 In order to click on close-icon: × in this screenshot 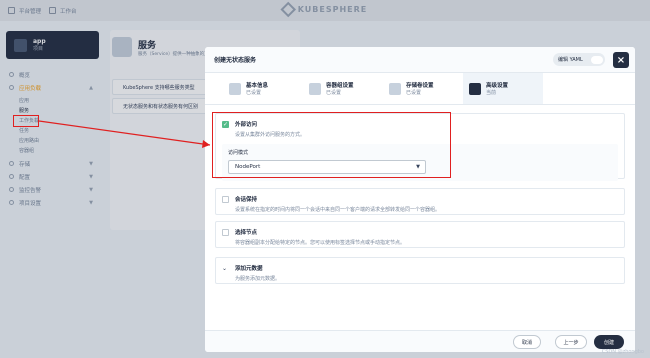, I will do `click(621, 60)`.